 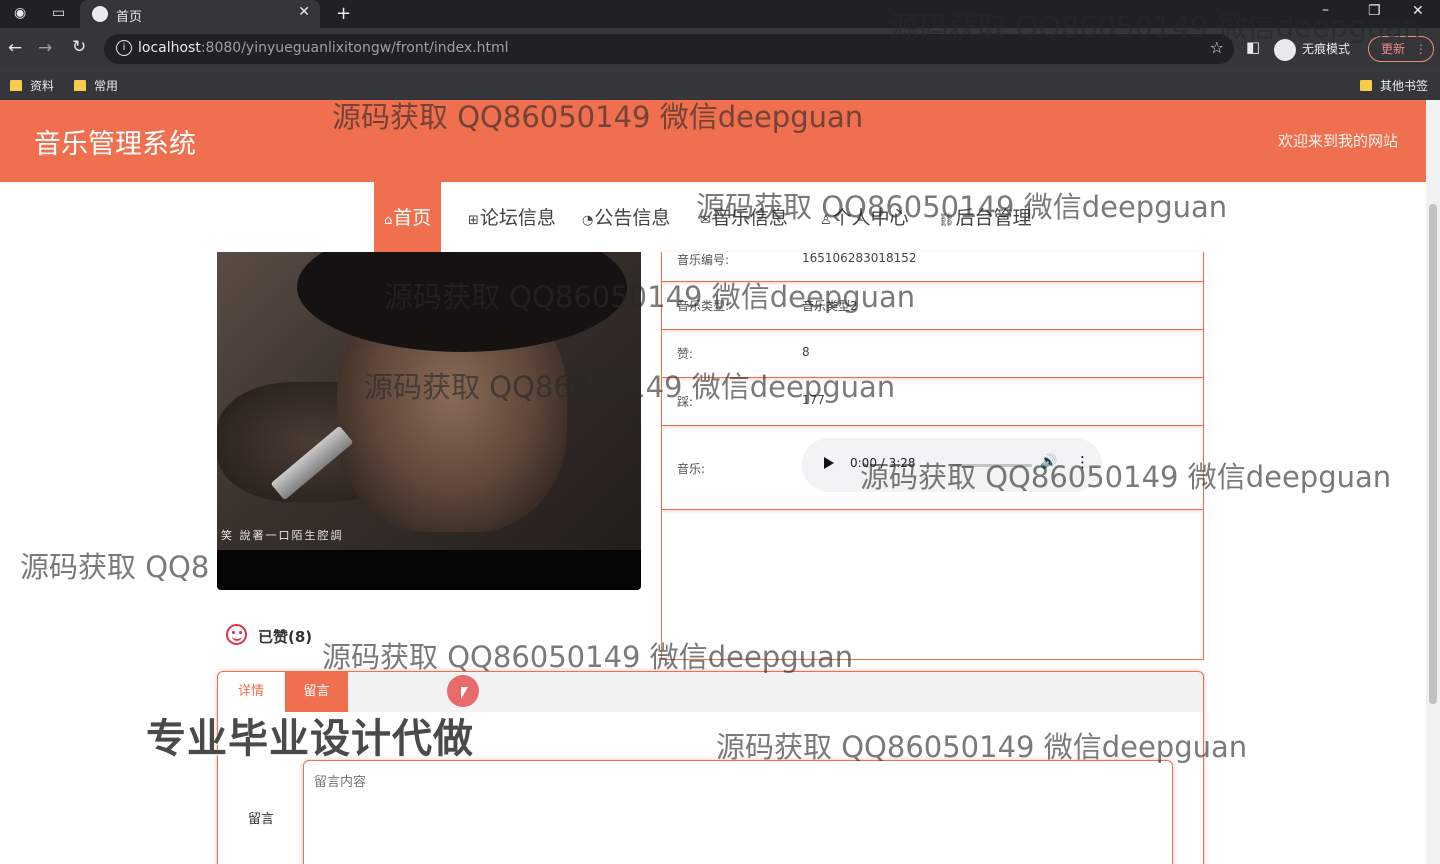 I want to click on info-value: 8, so click(x=806, y=352).